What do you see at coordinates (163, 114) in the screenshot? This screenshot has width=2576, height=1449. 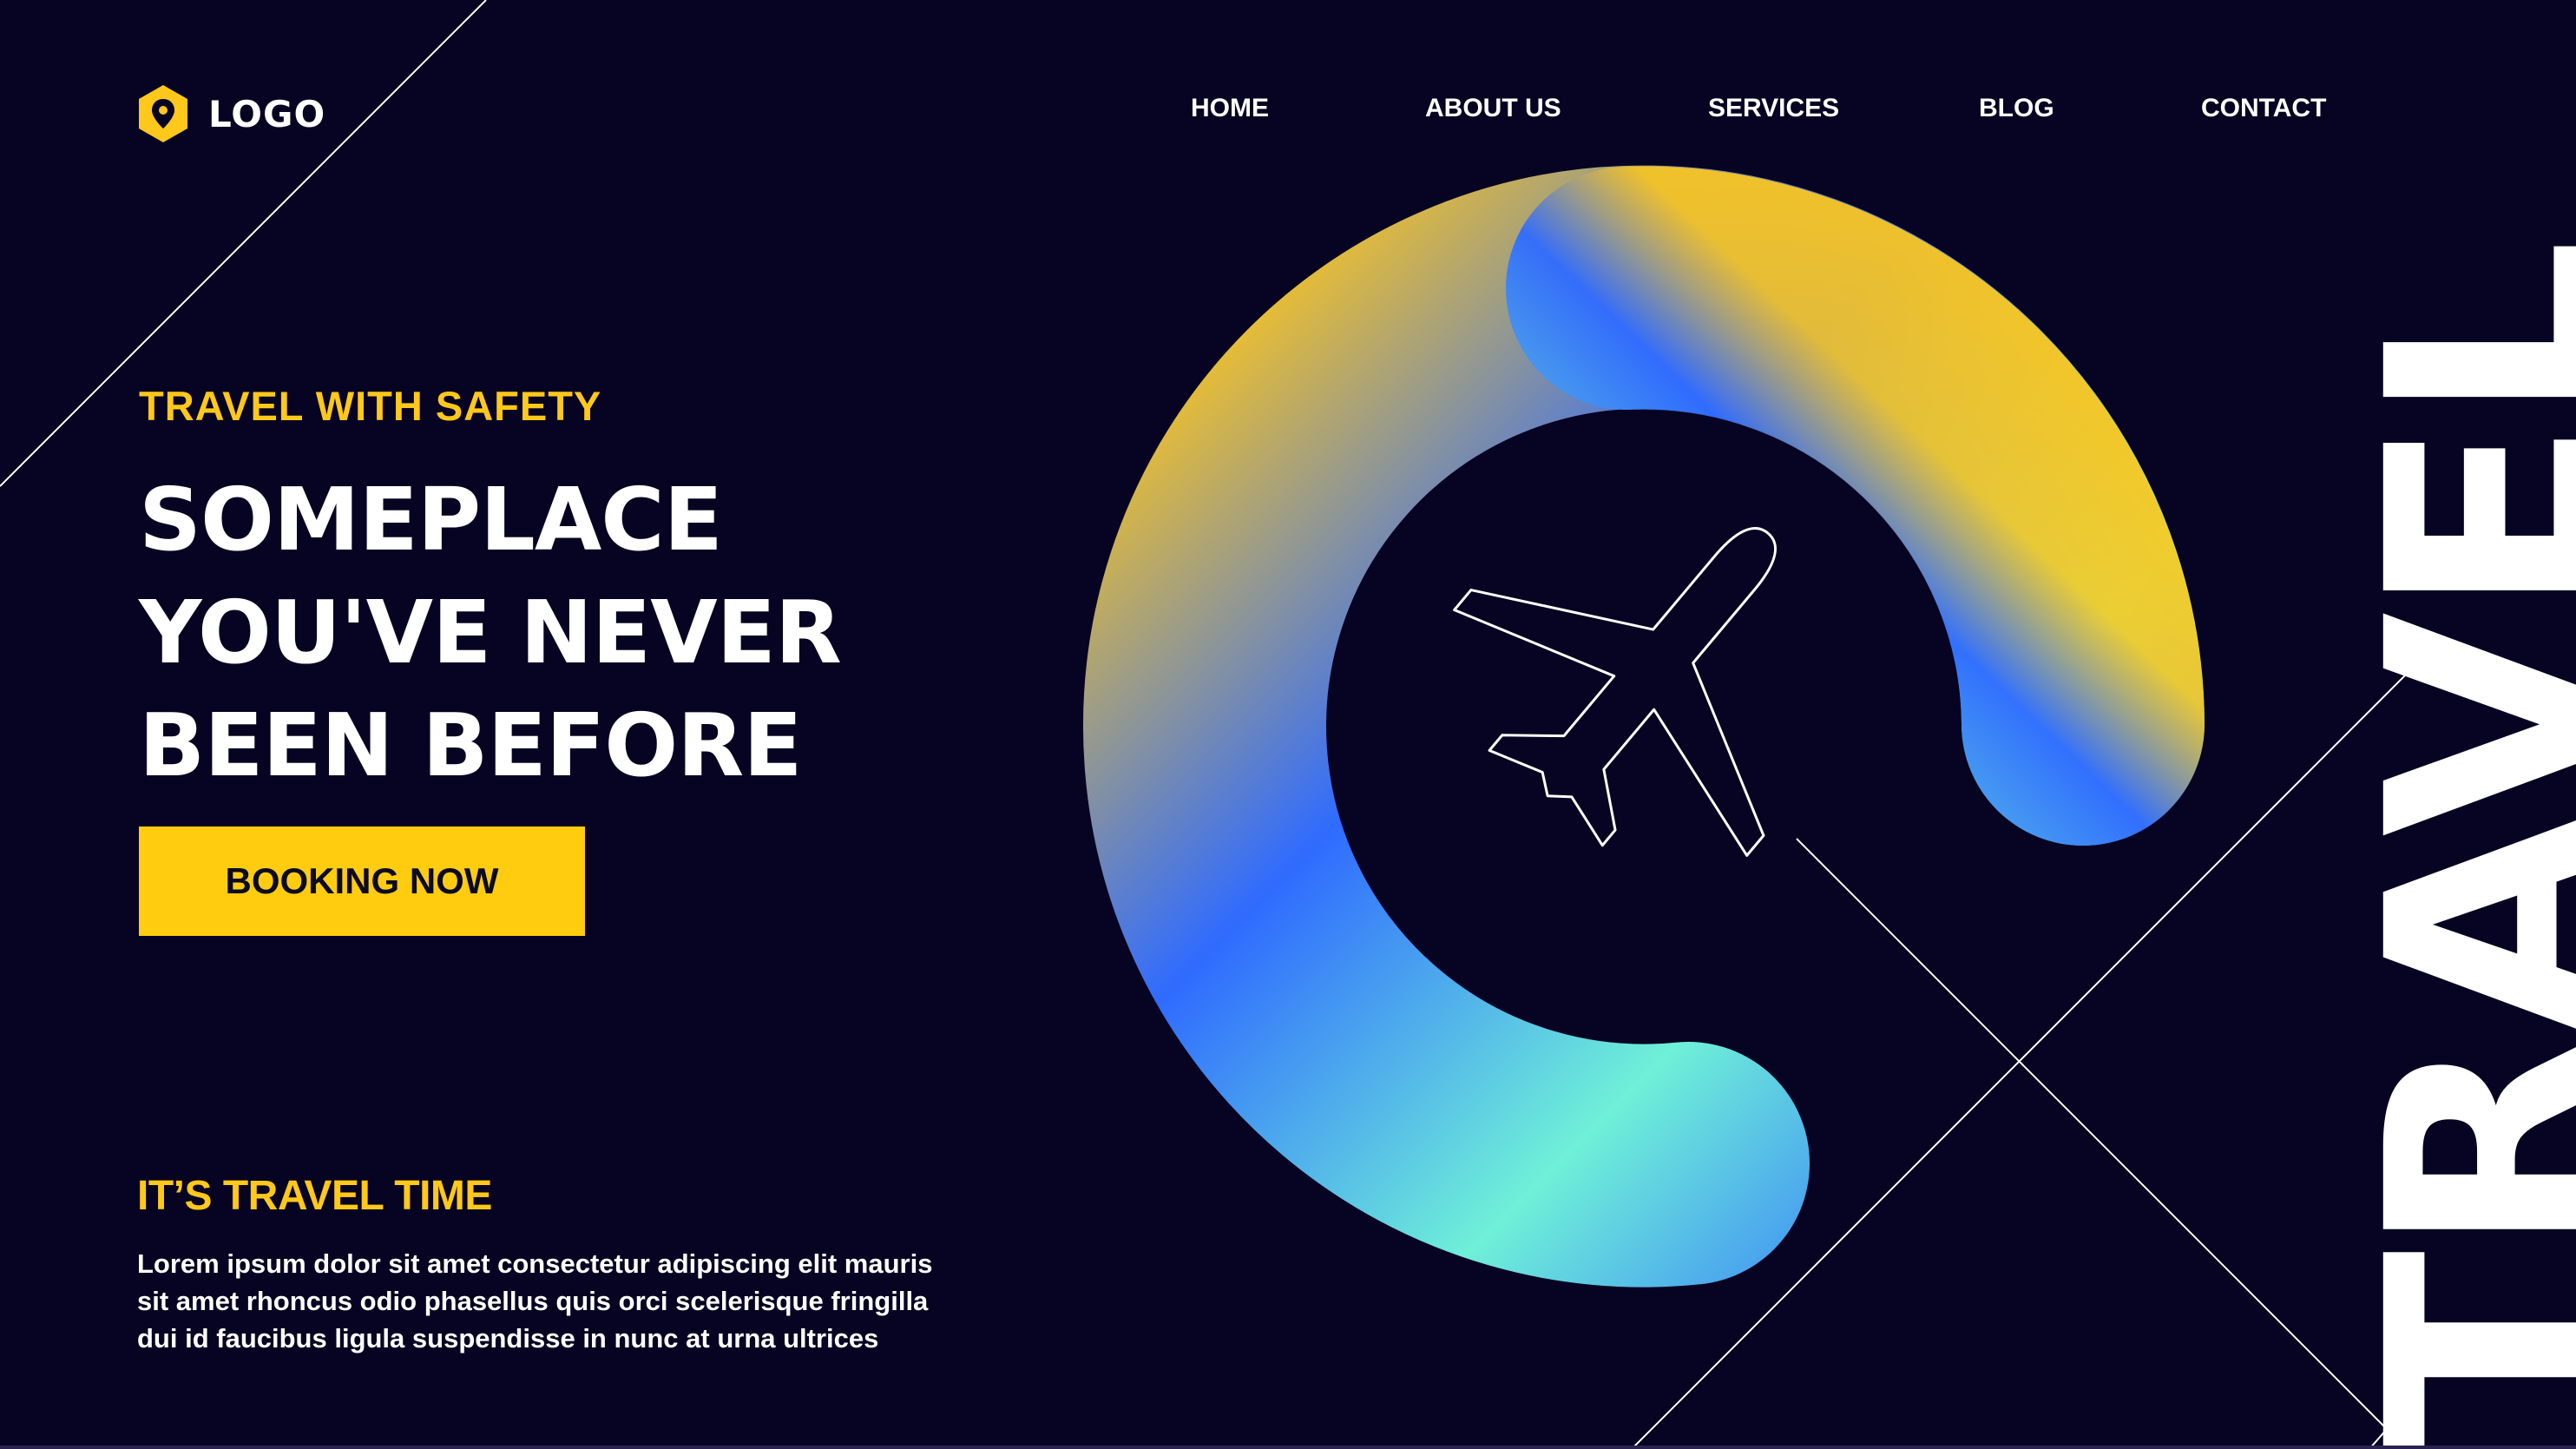 I see `map-pin-icon` at bounding box center [163, 114].